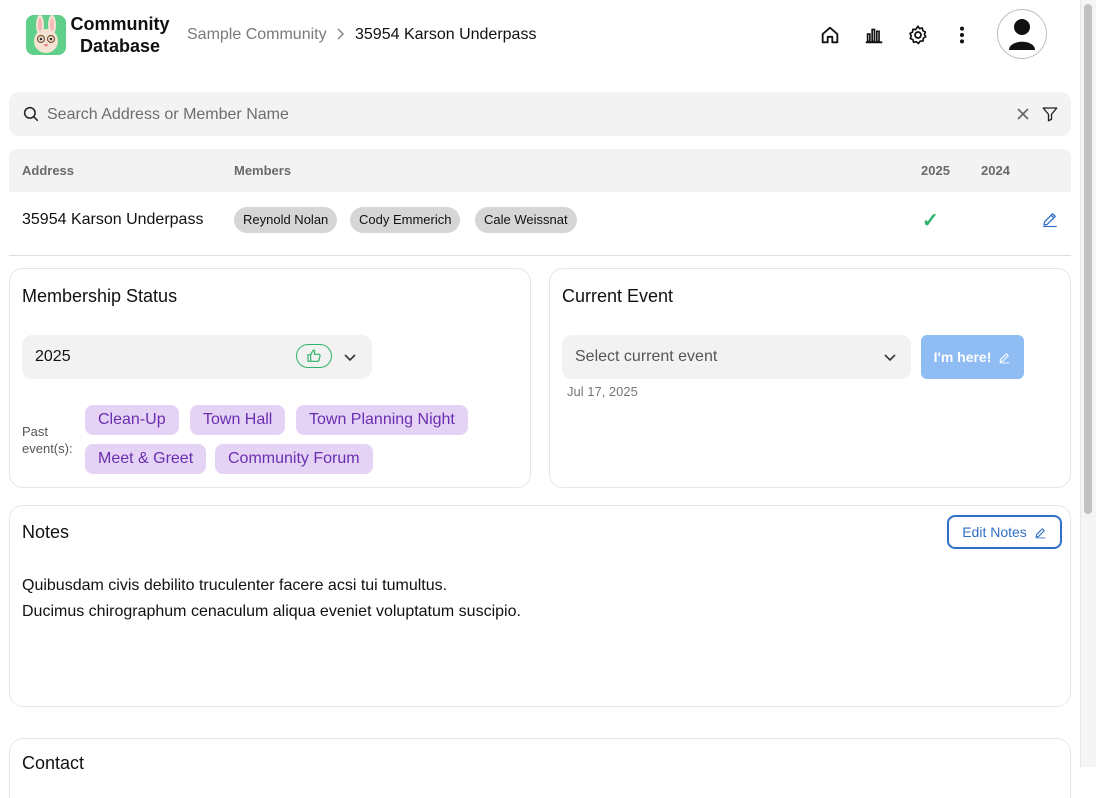 This screenshot has width=1096, height=798. I want to click on row-address: 35954 Karson Underpass, so click(113, 219).